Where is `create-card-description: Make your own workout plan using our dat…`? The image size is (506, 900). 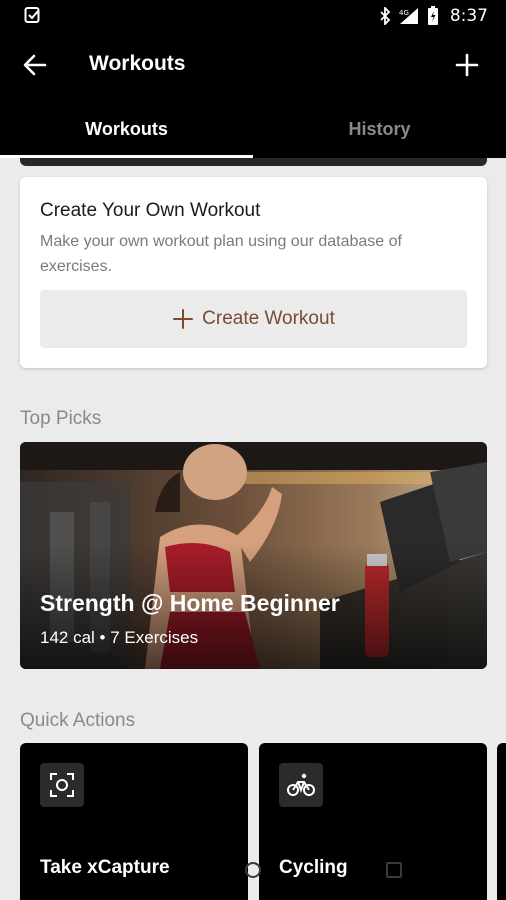 create-card-description: Make your own workout plan using our dat… is located at coordinates (221, 254).